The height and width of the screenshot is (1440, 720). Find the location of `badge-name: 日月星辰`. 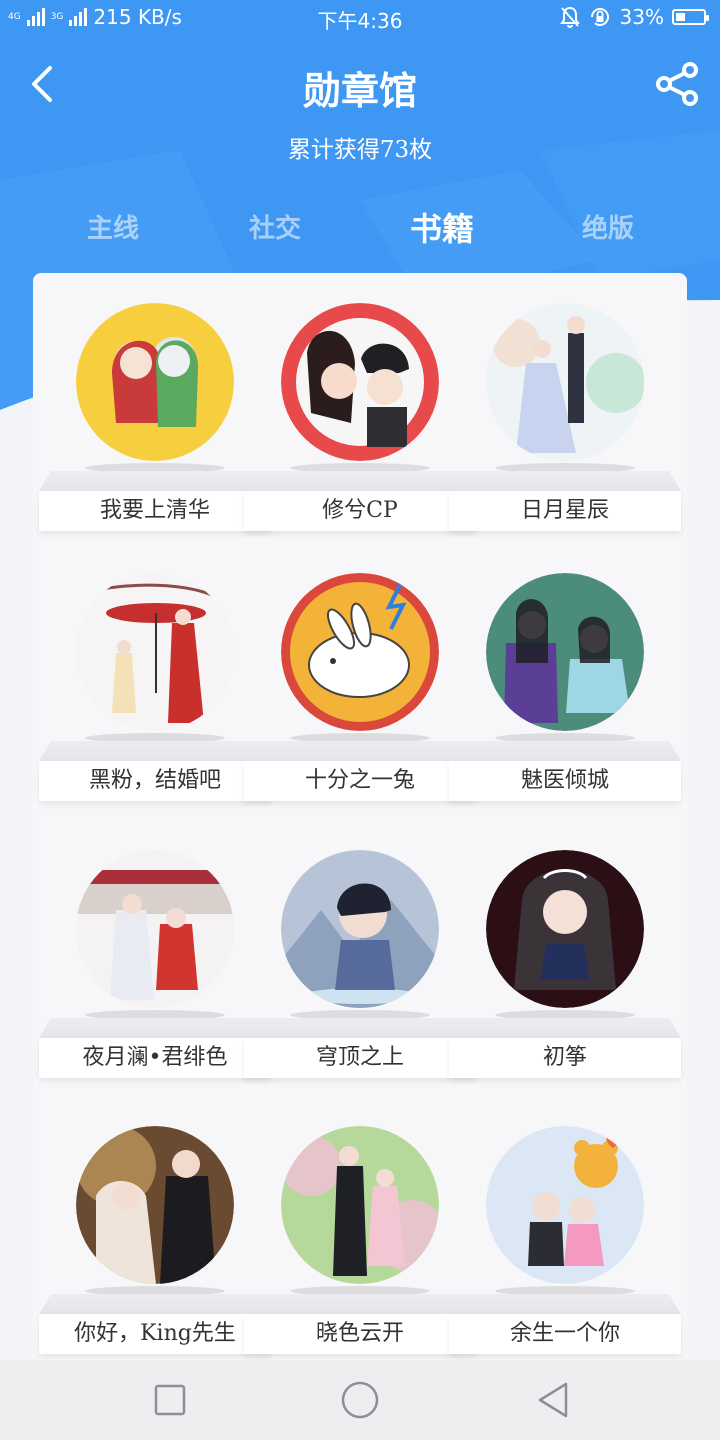

badge-name: 日月星辰 is located at coordinates (564, 510).